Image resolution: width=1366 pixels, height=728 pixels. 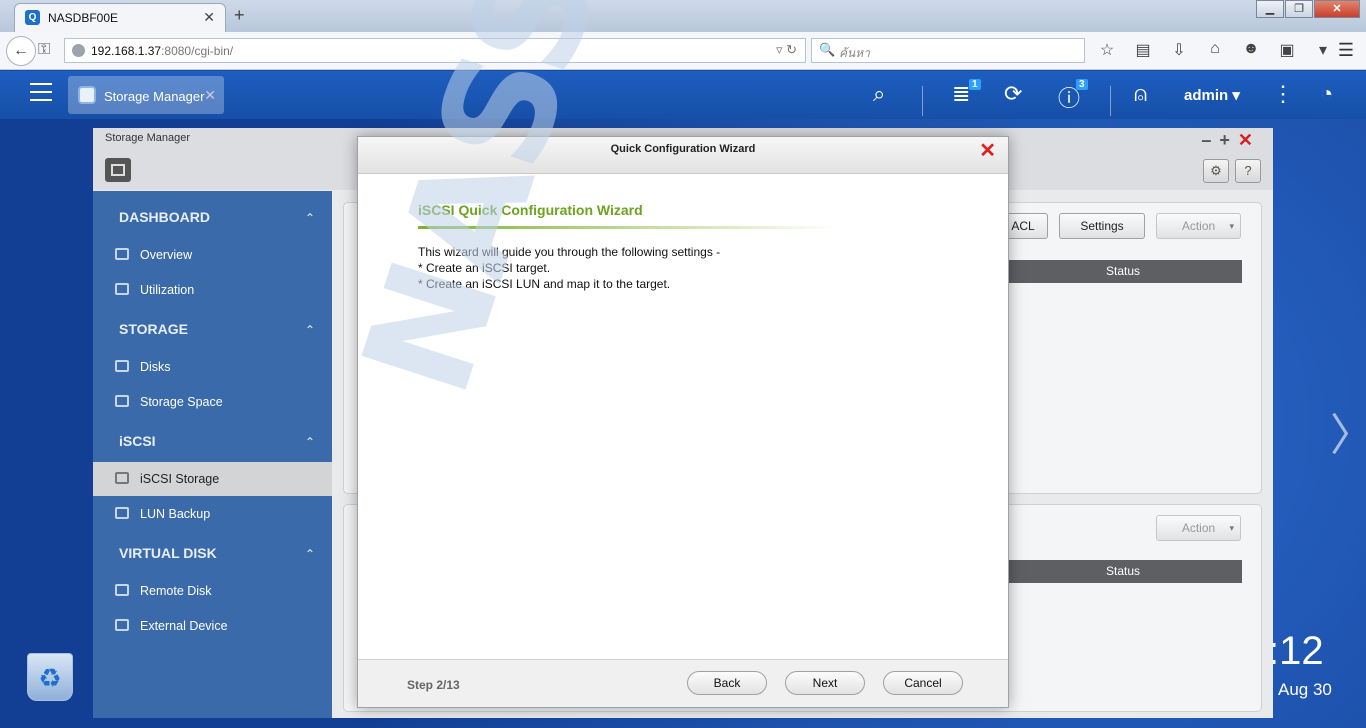 What do you see at coordinates (1248, 171) in the screenshot?
I see `help-icon: ?` at bounding box center [1248, 171].